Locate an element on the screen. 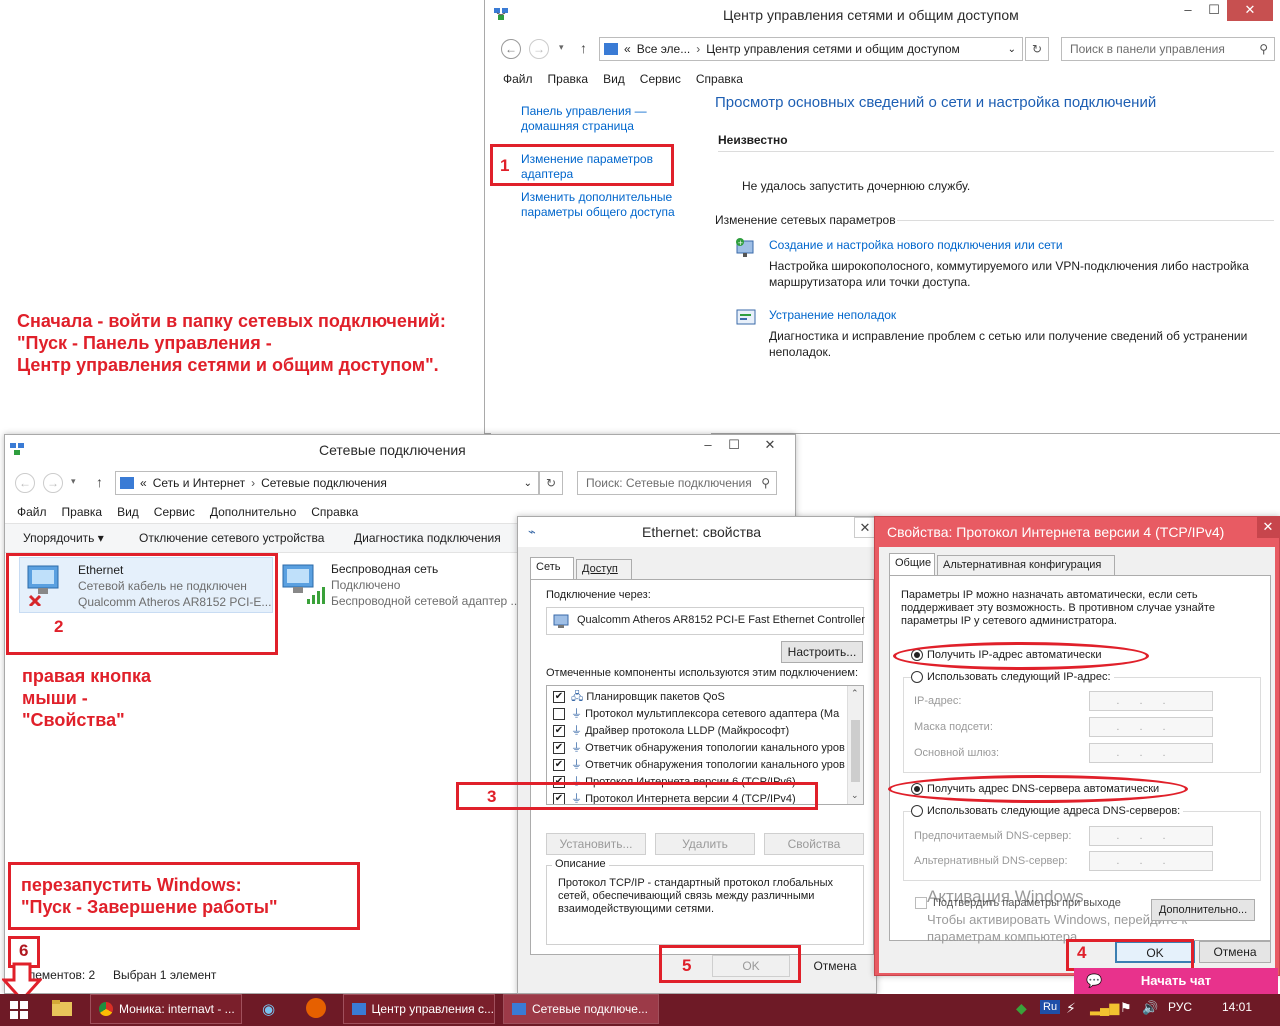 This screenshot has height=1026, width=1280. antivirus-icon: ⚡ is located at coordinates (1071, 1008).